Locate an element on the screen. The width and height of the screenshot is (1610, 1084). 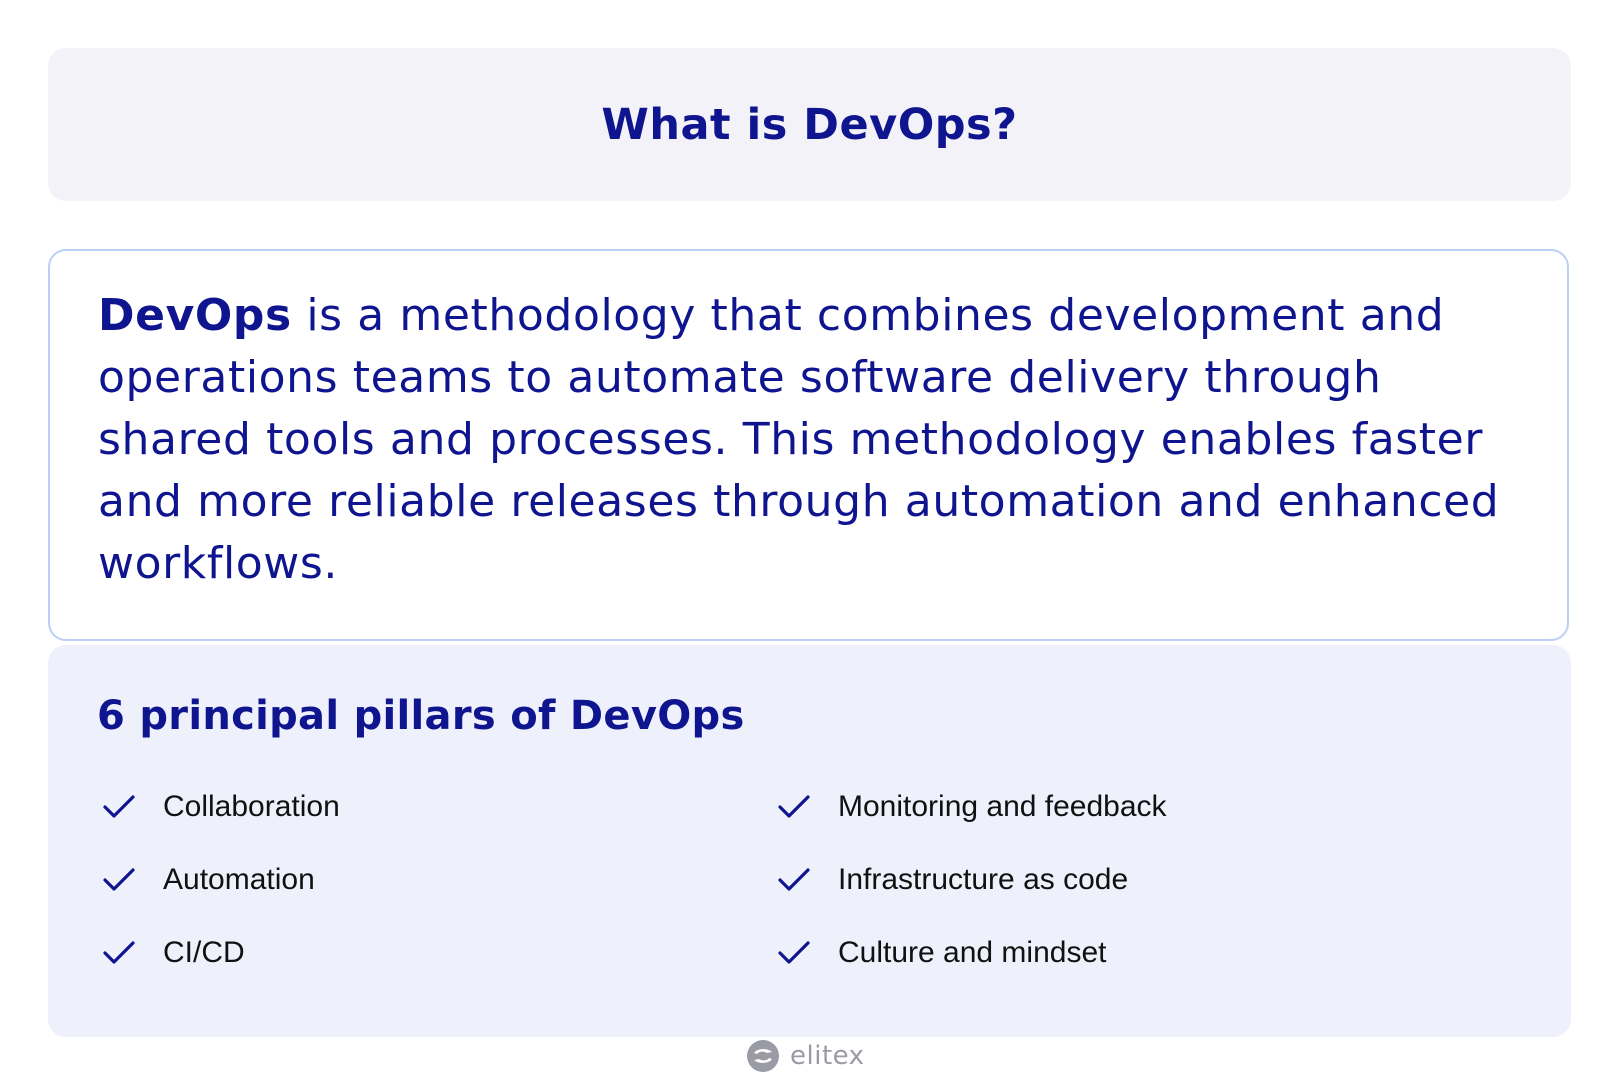
pillar-item: CI/CD is located at coordinates (220, 952).